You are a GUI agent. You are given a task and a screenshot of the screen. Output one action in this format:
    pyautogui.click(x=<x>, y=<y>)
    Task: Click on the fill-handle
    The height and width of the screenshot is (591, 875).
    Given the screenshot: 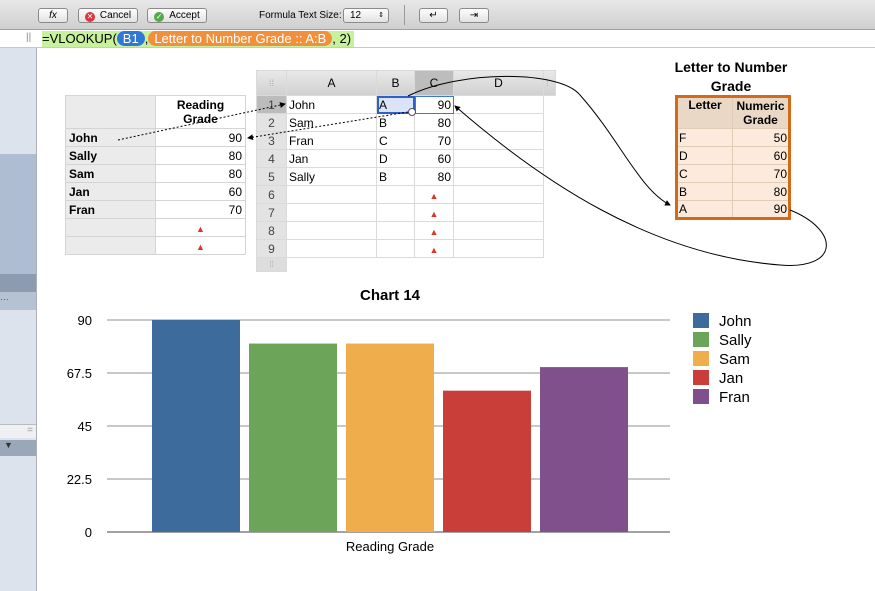 What is the action you would take?
    pyautogui.click(x=412, y=112)
    